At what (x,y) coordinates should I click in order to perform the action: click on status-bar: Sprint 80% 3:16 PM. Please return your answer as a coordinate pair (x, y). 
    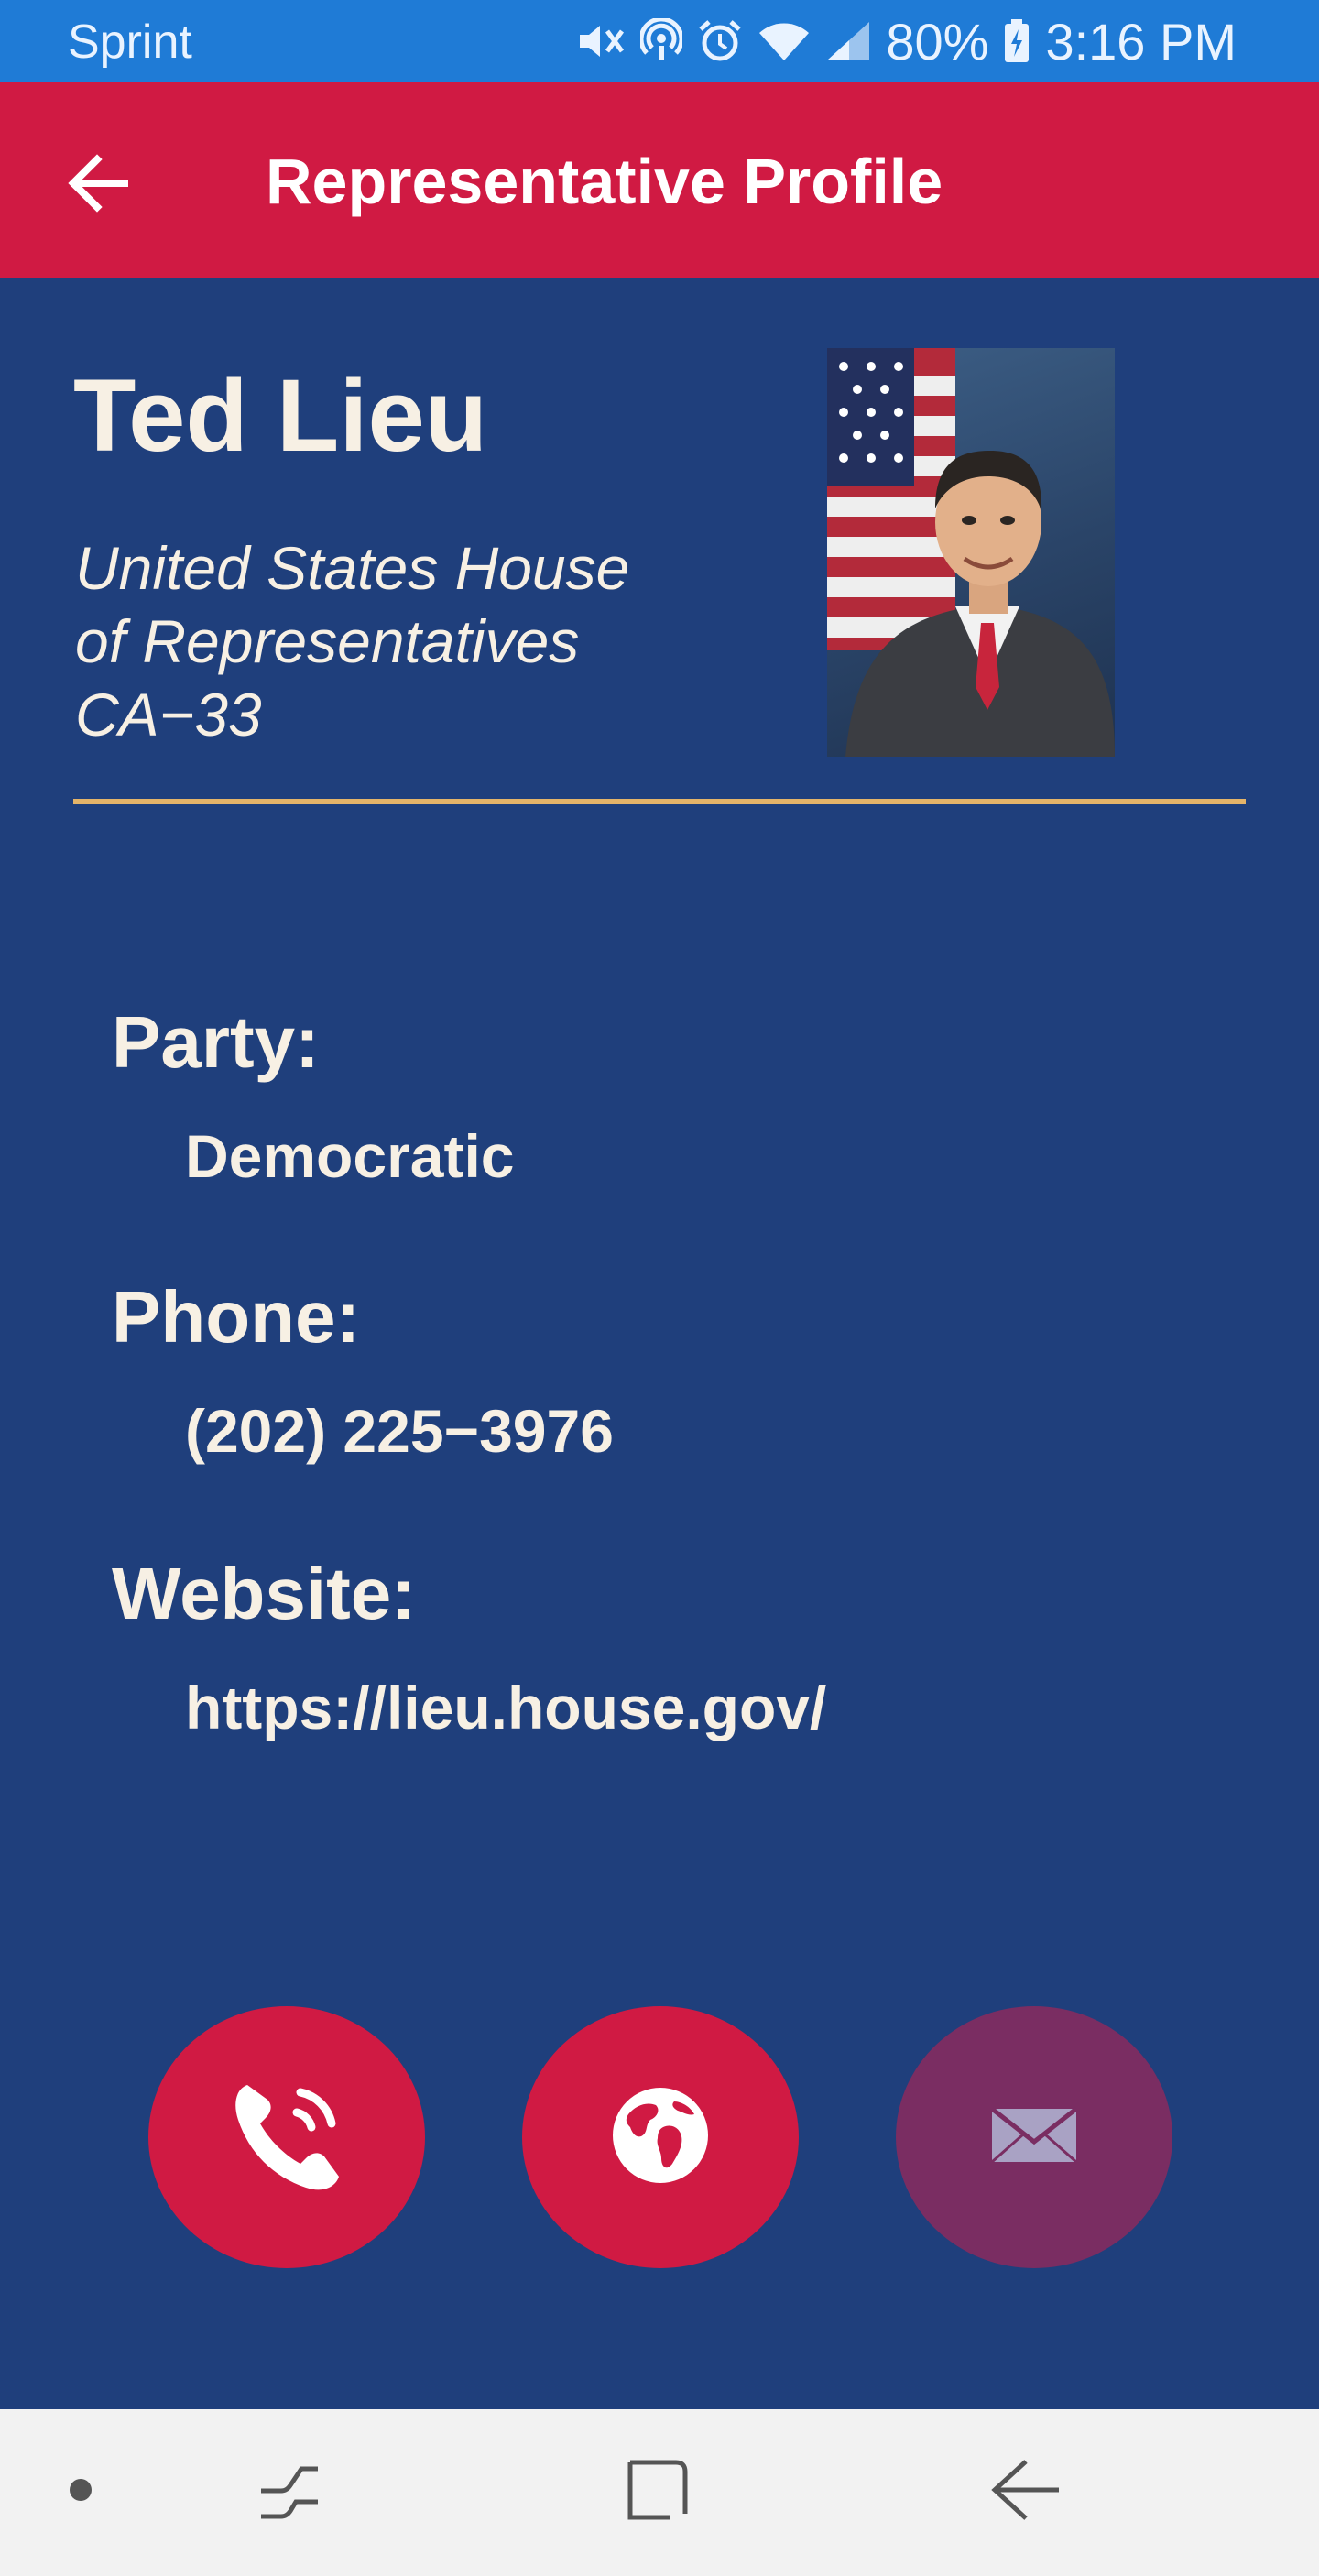
    Looking at the image, I should click on (659, 41).